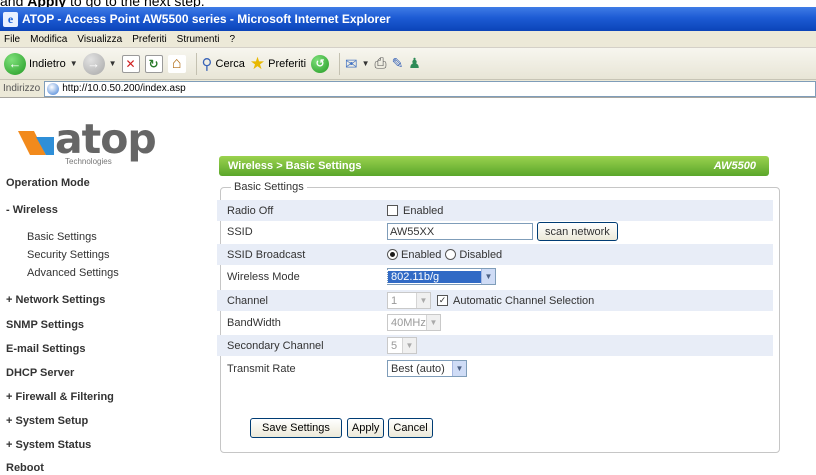 This screenshot has width=816, height=475. Describe the element at coordinates (40, 373) in the screenshot. I see `nav-dhcp-server: DHCP Server` at that location.